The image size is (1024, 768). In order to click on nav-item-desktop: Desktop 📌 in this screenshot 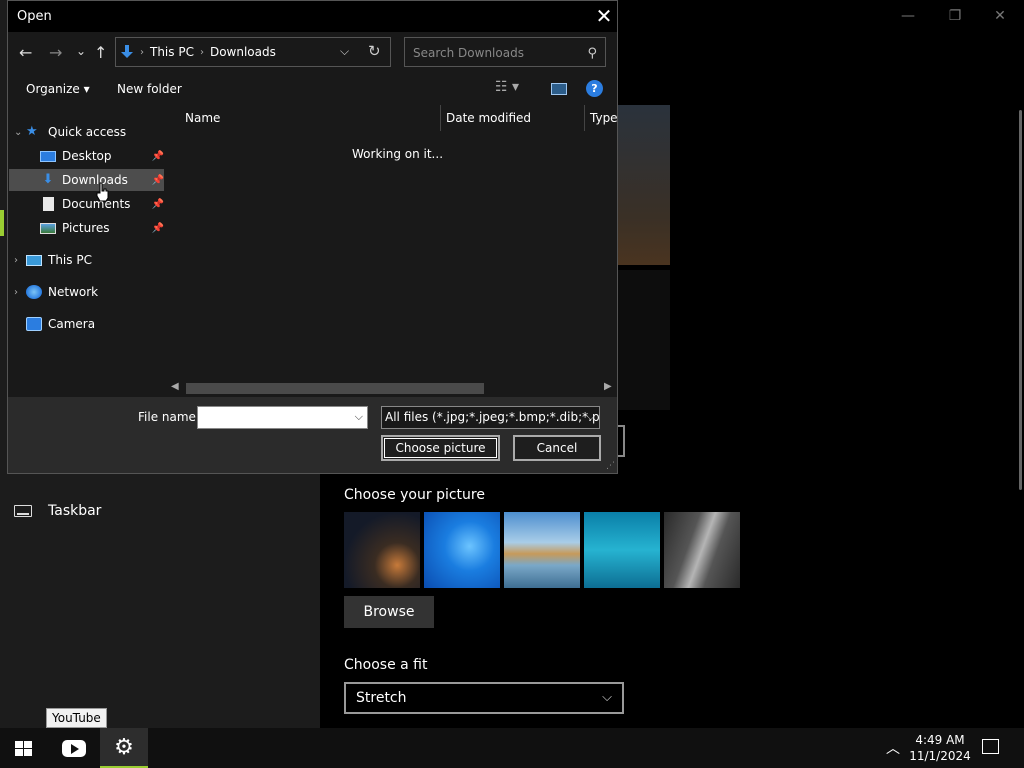, I will do `click(102, 156)`.